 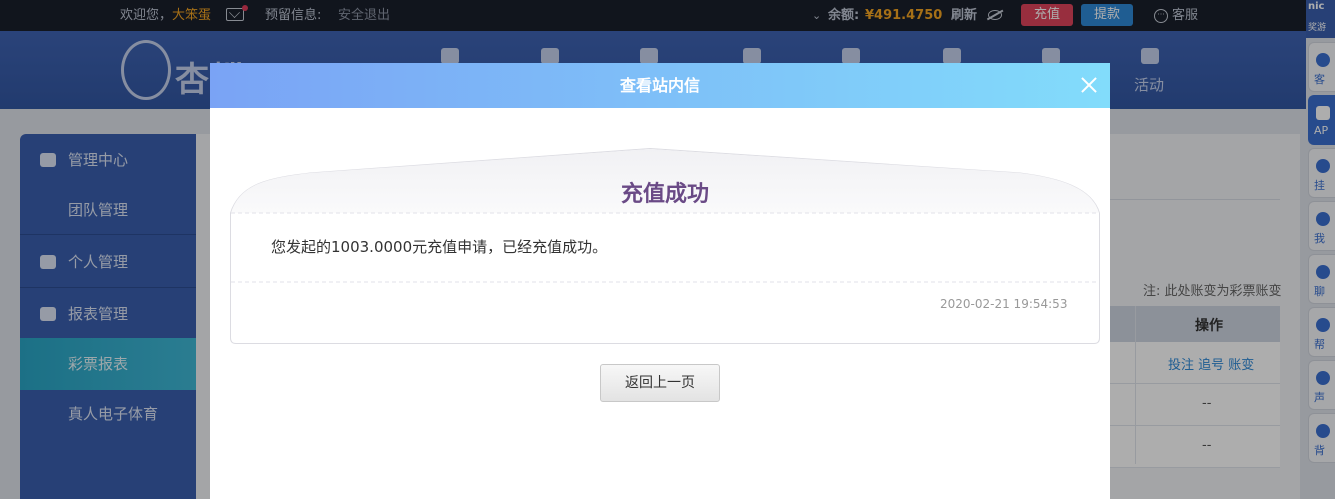 What do you see at coordinates (664, 194) in the screenshot?
I see `letter-title: 充值成功` at bounding box center [664, 194].